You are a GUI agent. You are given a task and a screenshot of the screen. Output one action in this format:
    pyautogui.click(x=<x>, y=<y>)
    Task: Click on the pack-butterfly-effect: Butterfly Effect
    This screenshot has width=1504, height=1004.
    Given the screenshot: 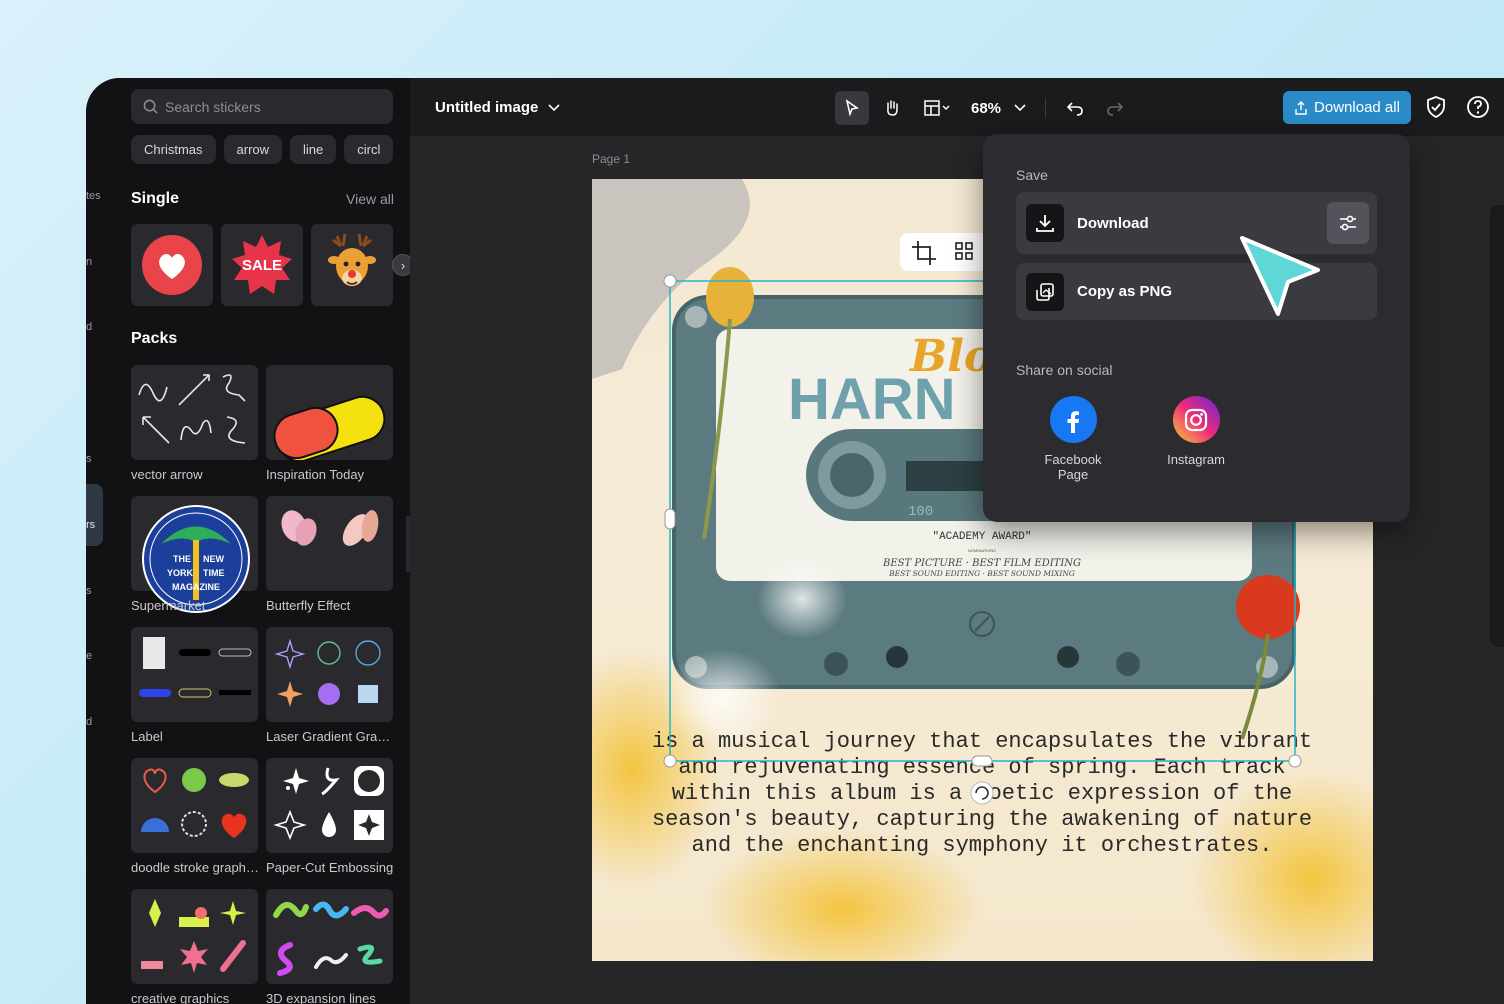 What is the action you would take?
    pyautogui.click(x=329, y=561)
    